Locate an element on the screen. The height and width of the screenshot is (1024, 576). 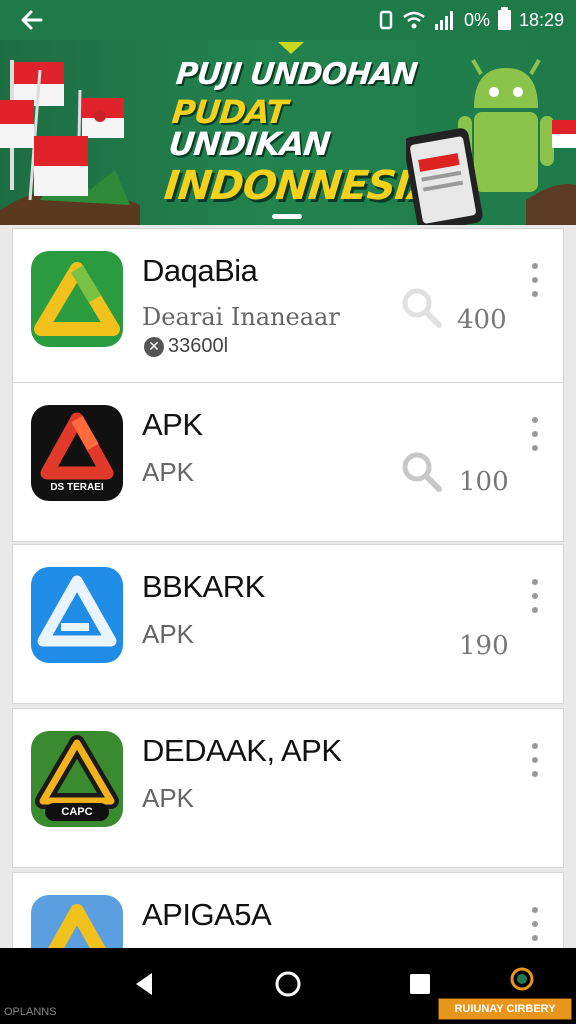
battery-percent: 0% is located at coordinates (476, 19).